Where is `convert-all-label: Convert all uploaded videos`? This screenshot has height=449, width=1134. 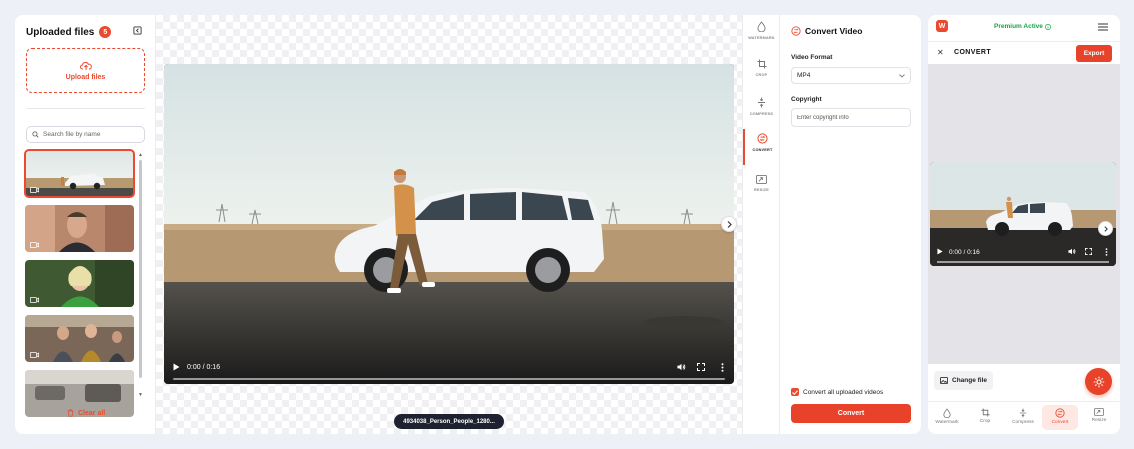 convert-all-label: Convert all uploaded videos is located at coordinates (843, 392).